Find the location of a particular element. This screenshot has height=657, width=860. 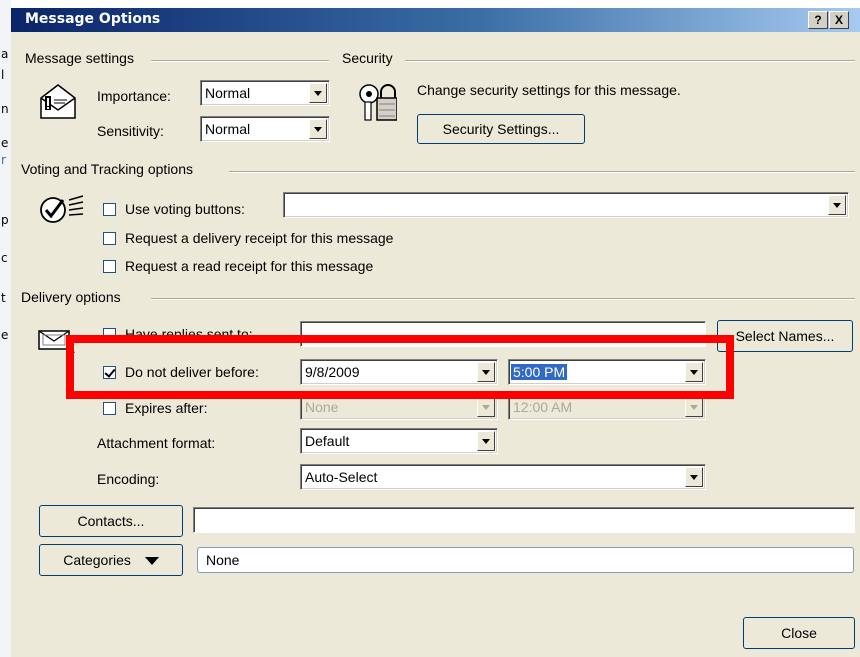

close-label: Close is located at coordinates (799, 633).